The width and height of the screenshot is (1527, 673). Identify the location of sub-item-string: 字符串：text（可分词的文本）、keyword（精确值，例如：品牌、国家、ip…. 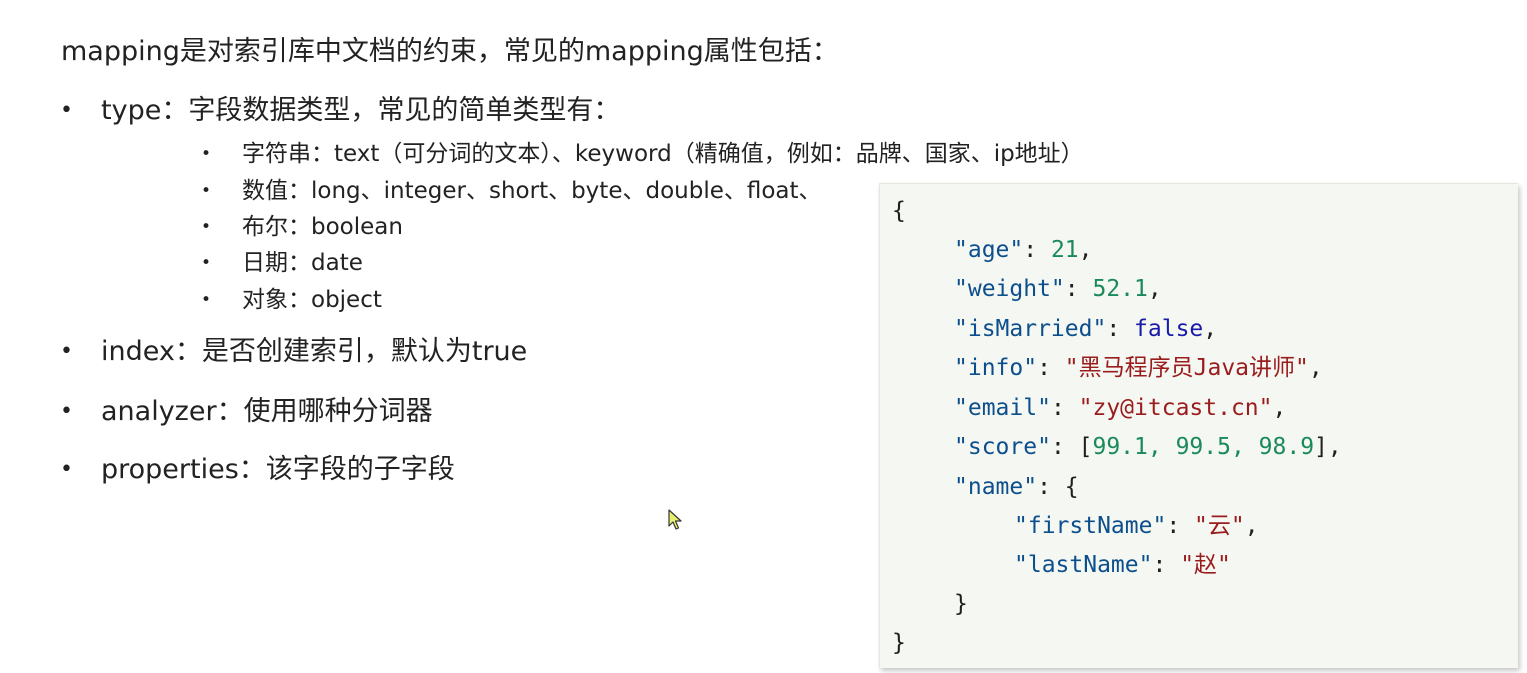
(663, 154).